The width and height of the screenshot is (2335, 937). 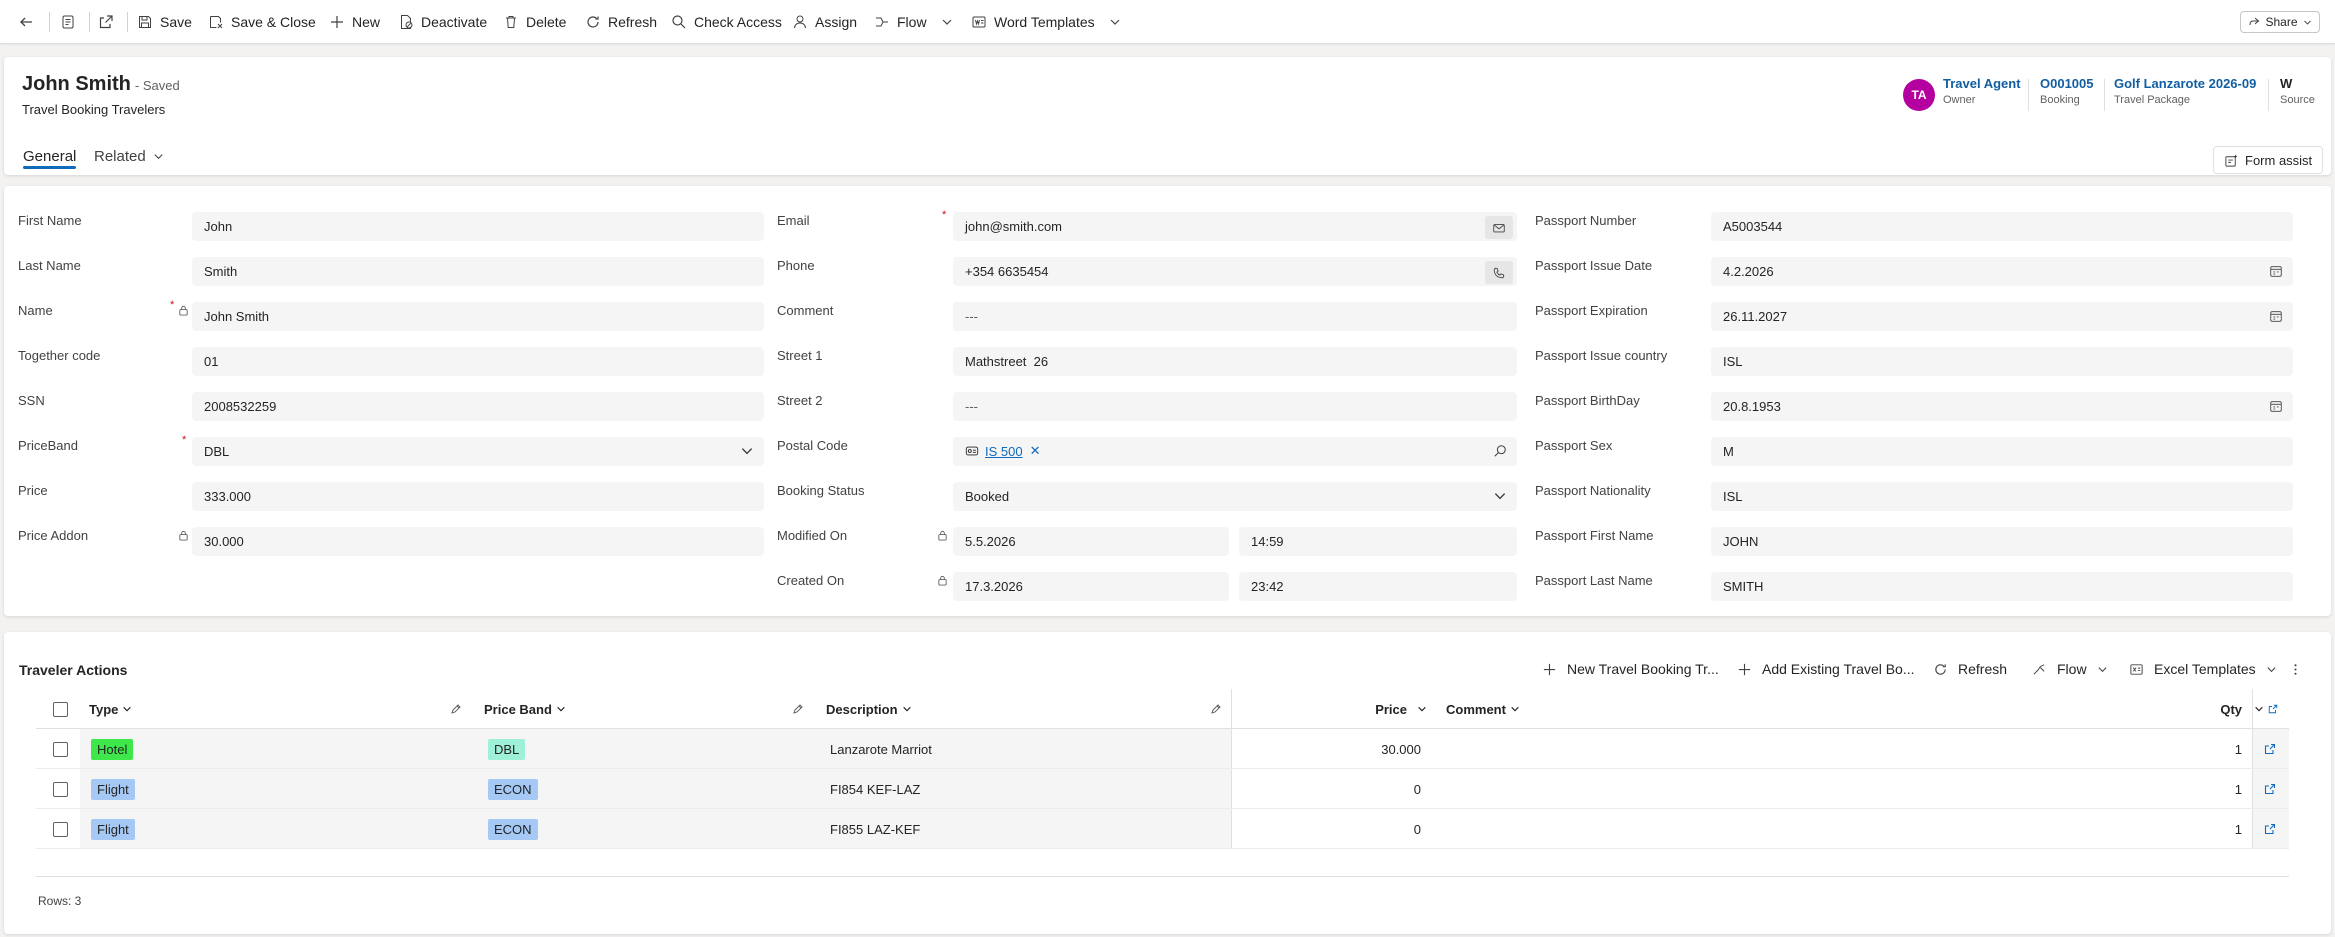 What do you see at coordinates (2254, 21) in the screenshot?
I see `share-icon` at bounding box center [2254, 21].